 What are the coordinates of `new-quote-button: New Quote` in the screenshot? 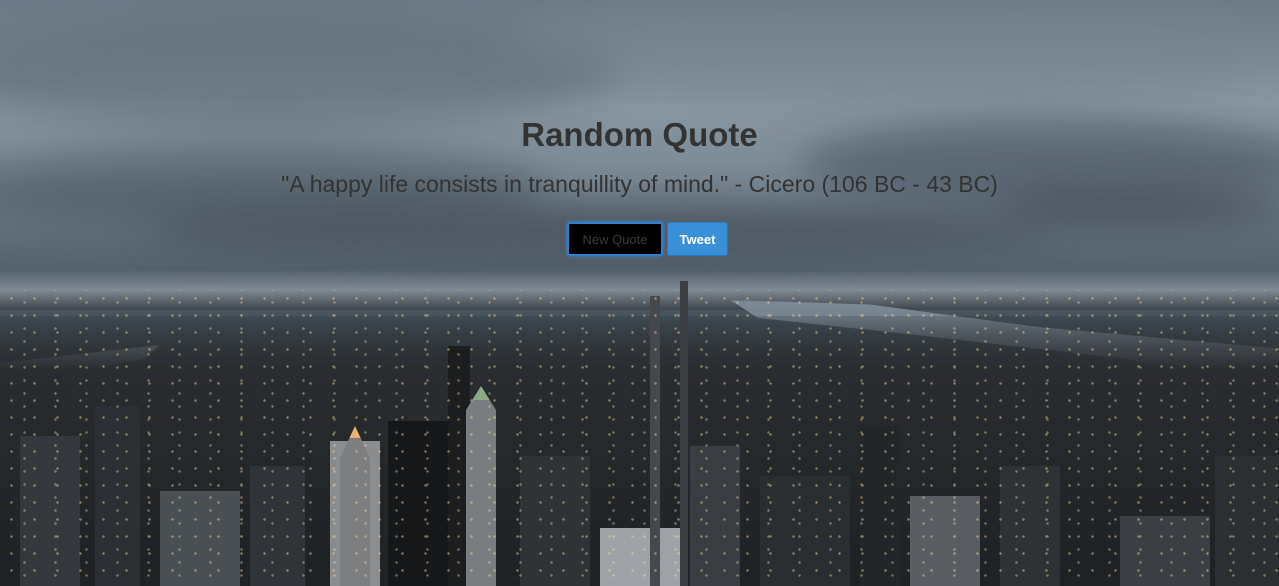 It's located at (615, 239).